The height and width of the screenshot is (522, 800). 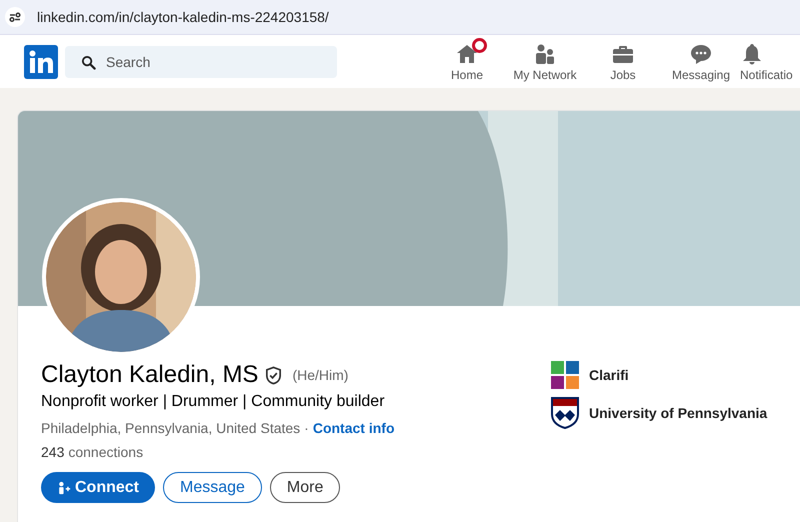 What do you see at coordinates (623, 62) in the screenshot?
I see `nav-item: Jobs` at bounding box center [623, 62].